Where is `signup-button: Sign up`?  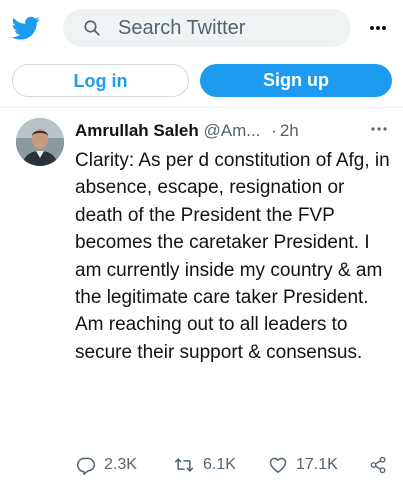 signup-button: Sign up is located at coordinates (296, 80).